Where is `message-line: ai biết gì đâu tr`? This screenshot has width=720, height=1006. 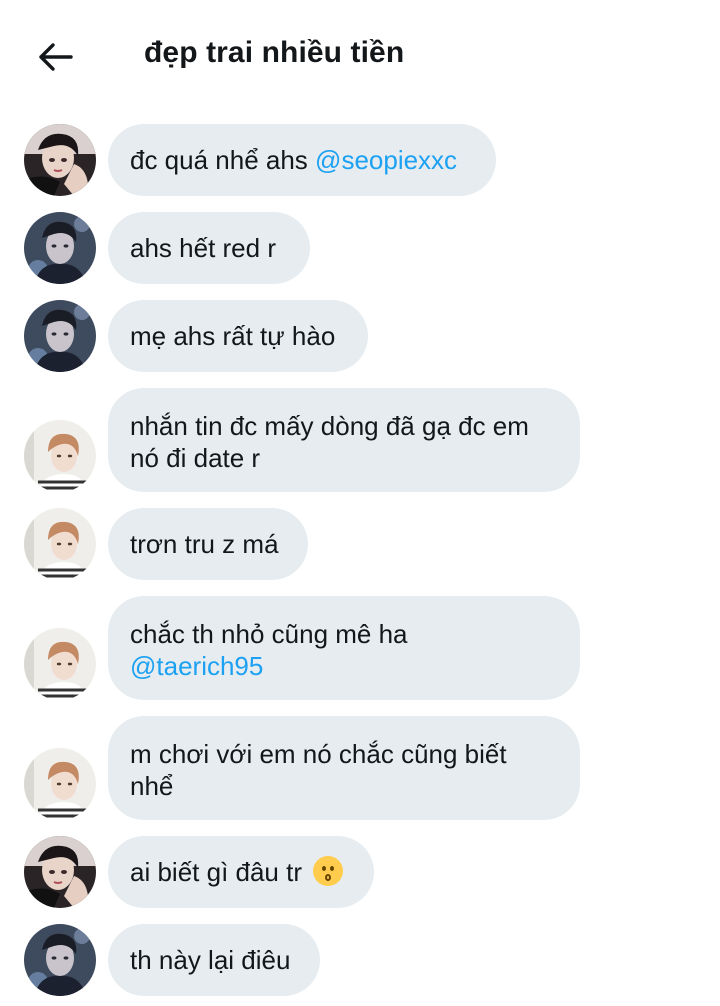
message-line: ai biết gì đâu tr is located at coordinates (241, 872).